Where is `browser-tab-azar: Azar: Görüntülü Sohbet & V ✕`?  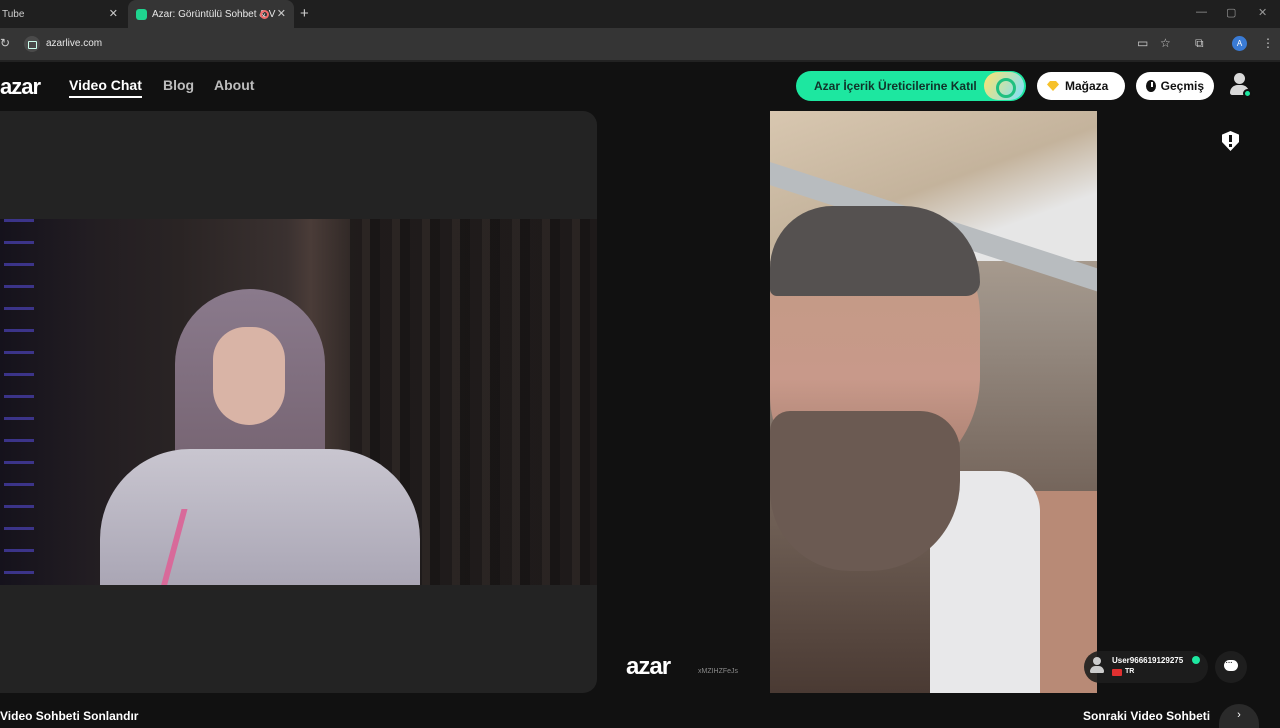 browser-tab-azar: Azar: Görüntülü Sohbet & V ✕ is located at coordinates (211, 14).